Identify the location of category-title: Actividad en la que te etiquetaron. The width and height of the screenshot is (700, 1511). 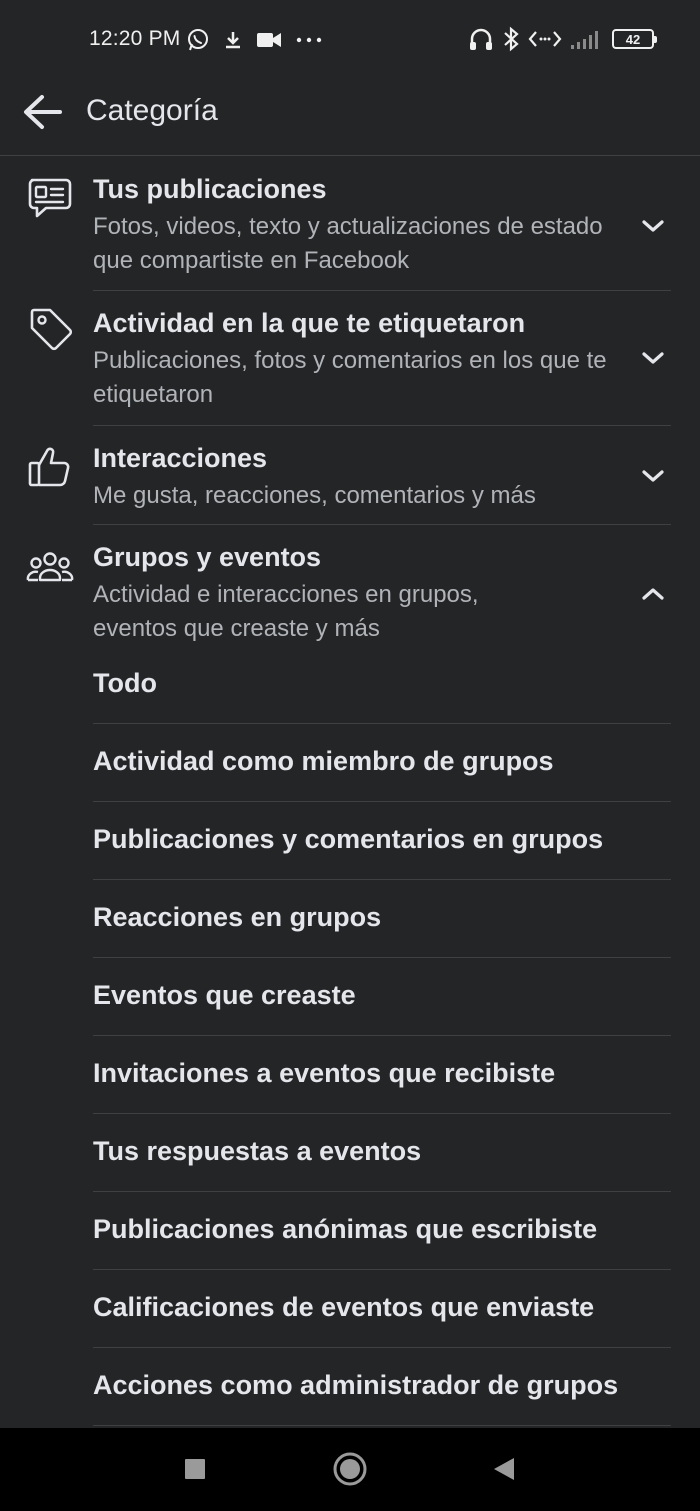
(309, 323).